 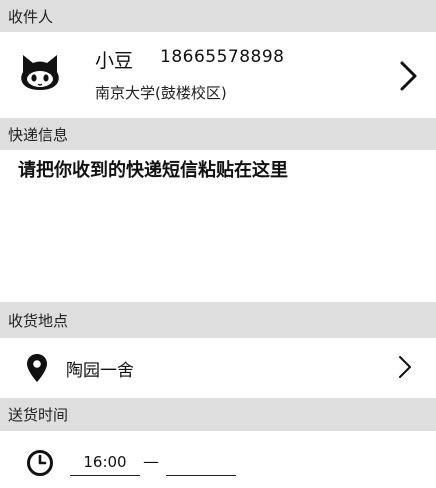 What do you see at coordinates (114, 61) in the screenshot?
I see `recipient-name: 小豆` at bounding box center [114, 61].